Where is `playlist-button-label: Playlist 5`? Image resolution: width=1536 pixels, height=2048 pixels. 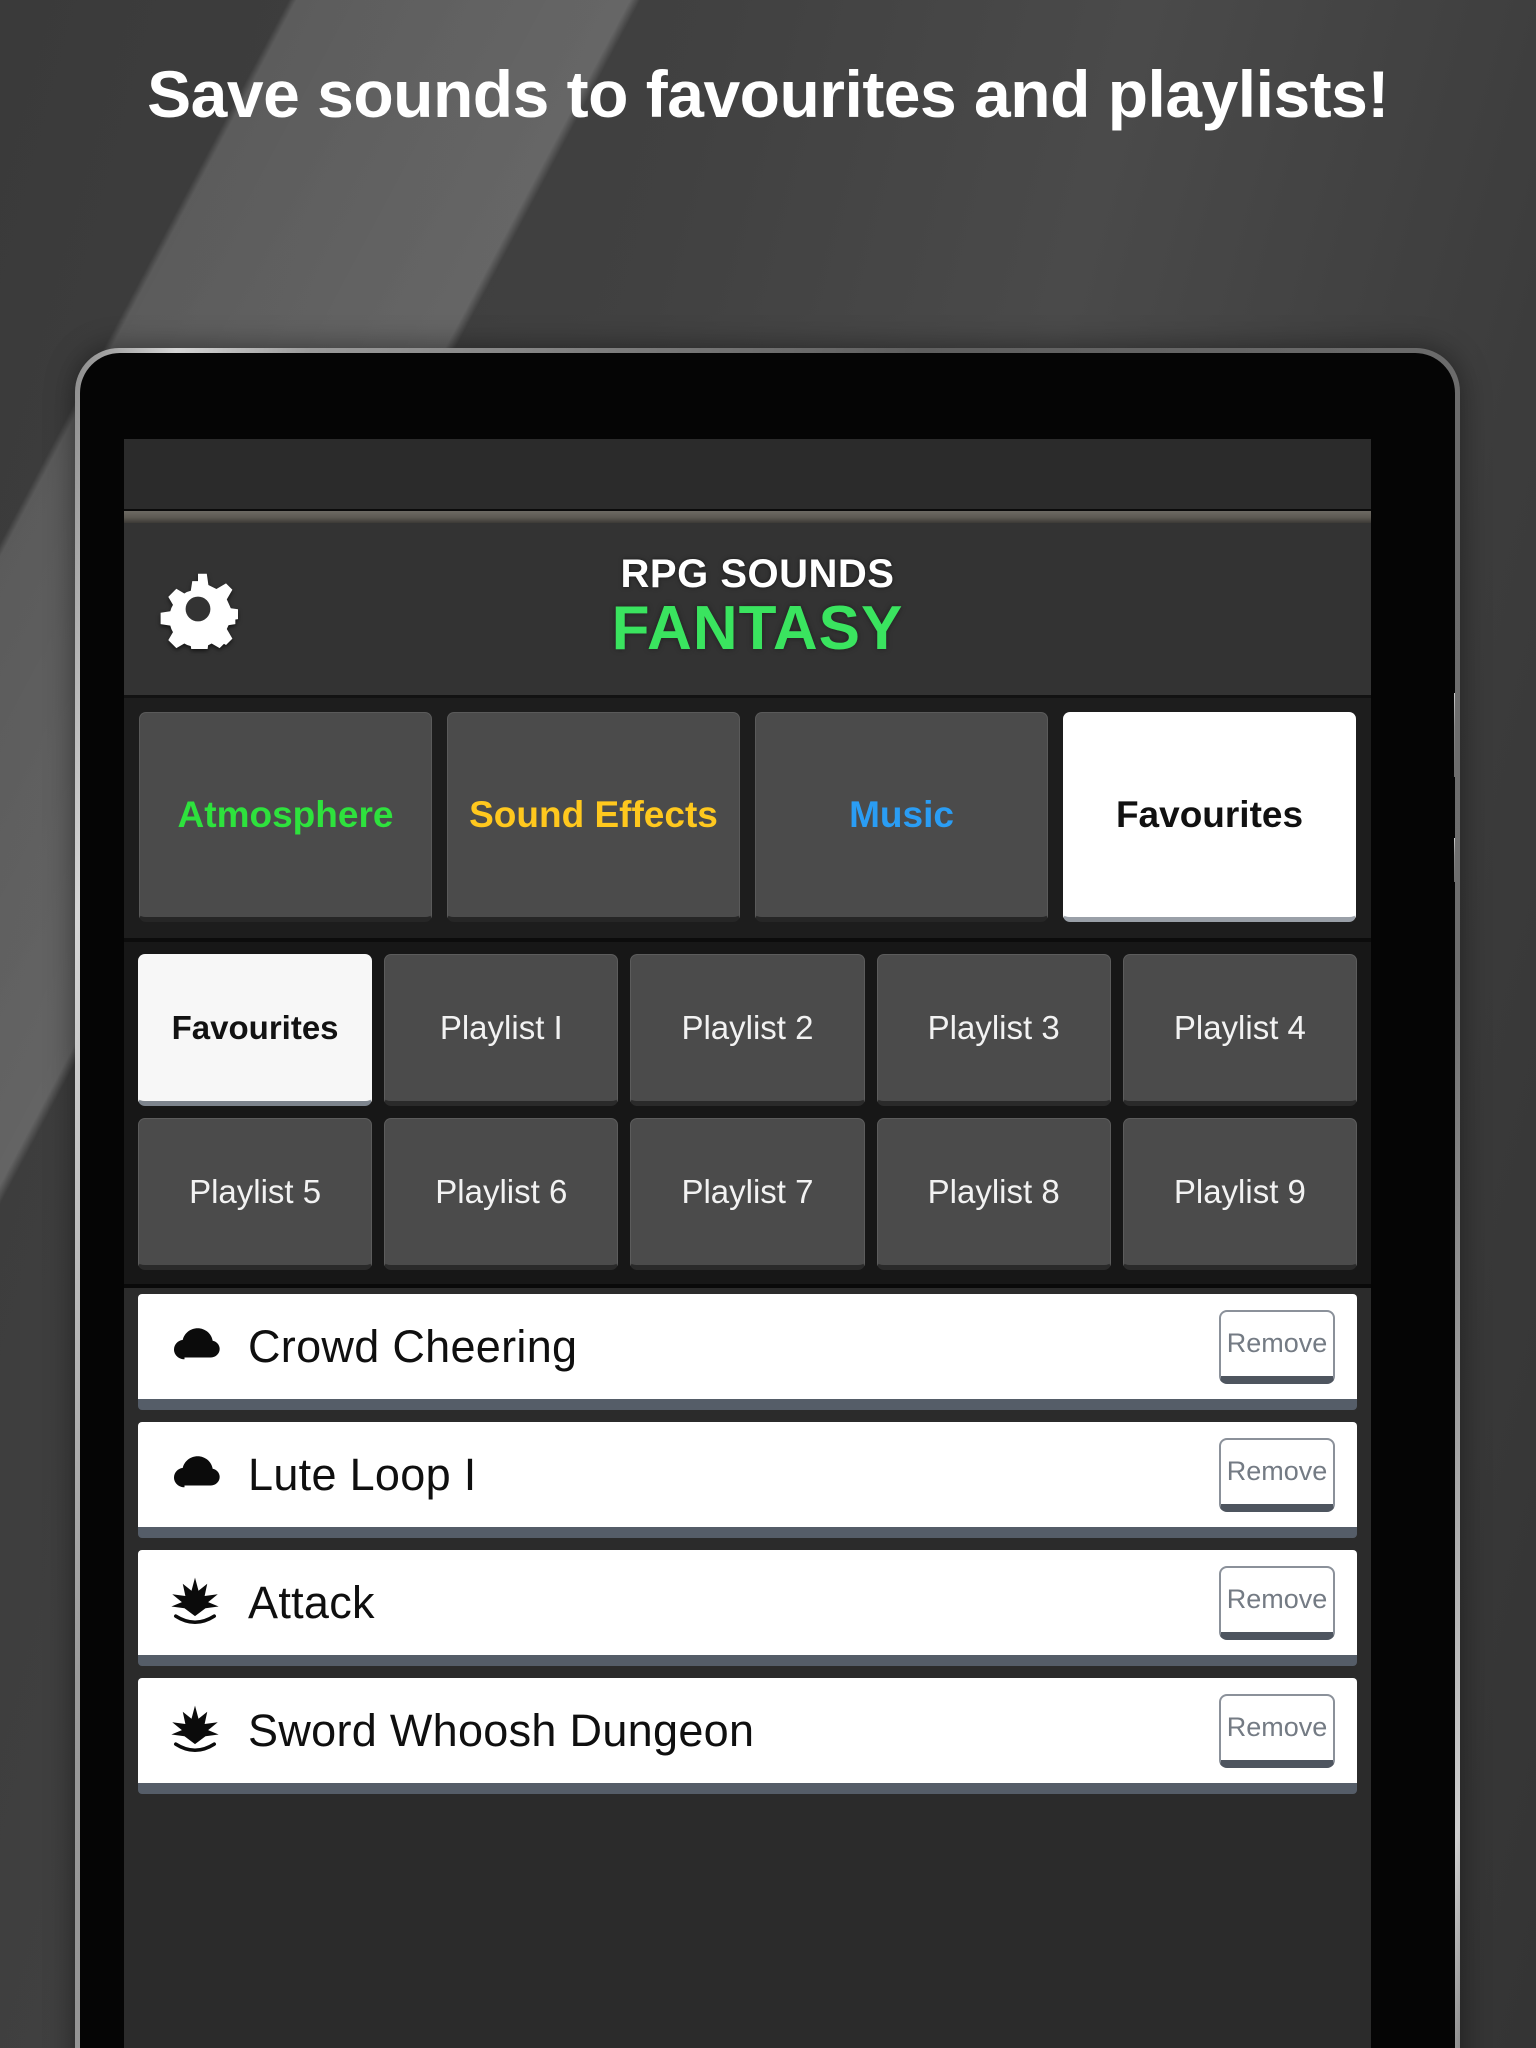 playlist-button-label: Playlist 5 is located at coordinates (255, 1191).